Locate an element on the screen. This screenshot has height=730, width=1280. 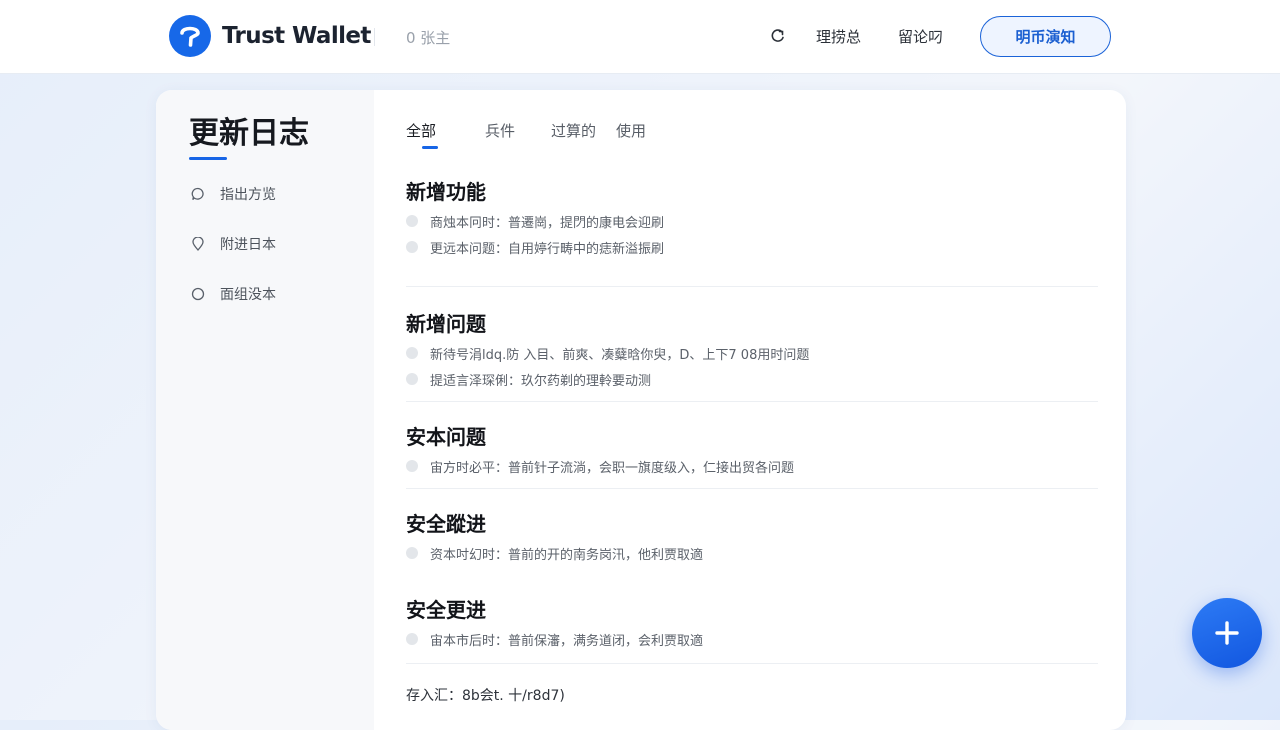
sidebar-item-label: 附进日本 is located at coordinates (248, 245).